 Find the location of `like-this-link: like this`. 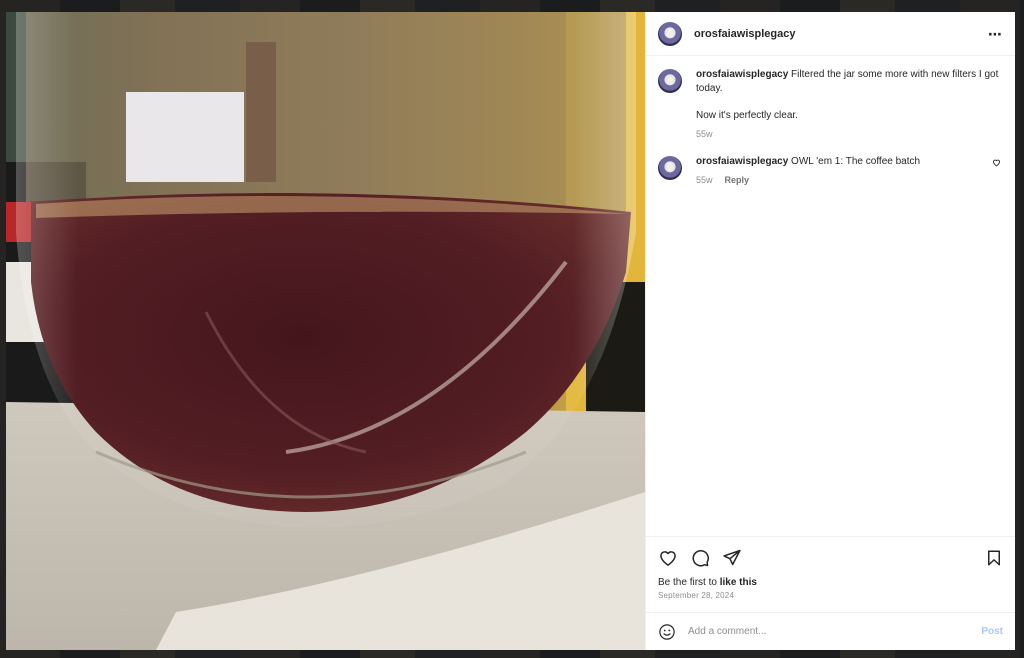

like-this-link: like this is located at coordinates (738, 582).